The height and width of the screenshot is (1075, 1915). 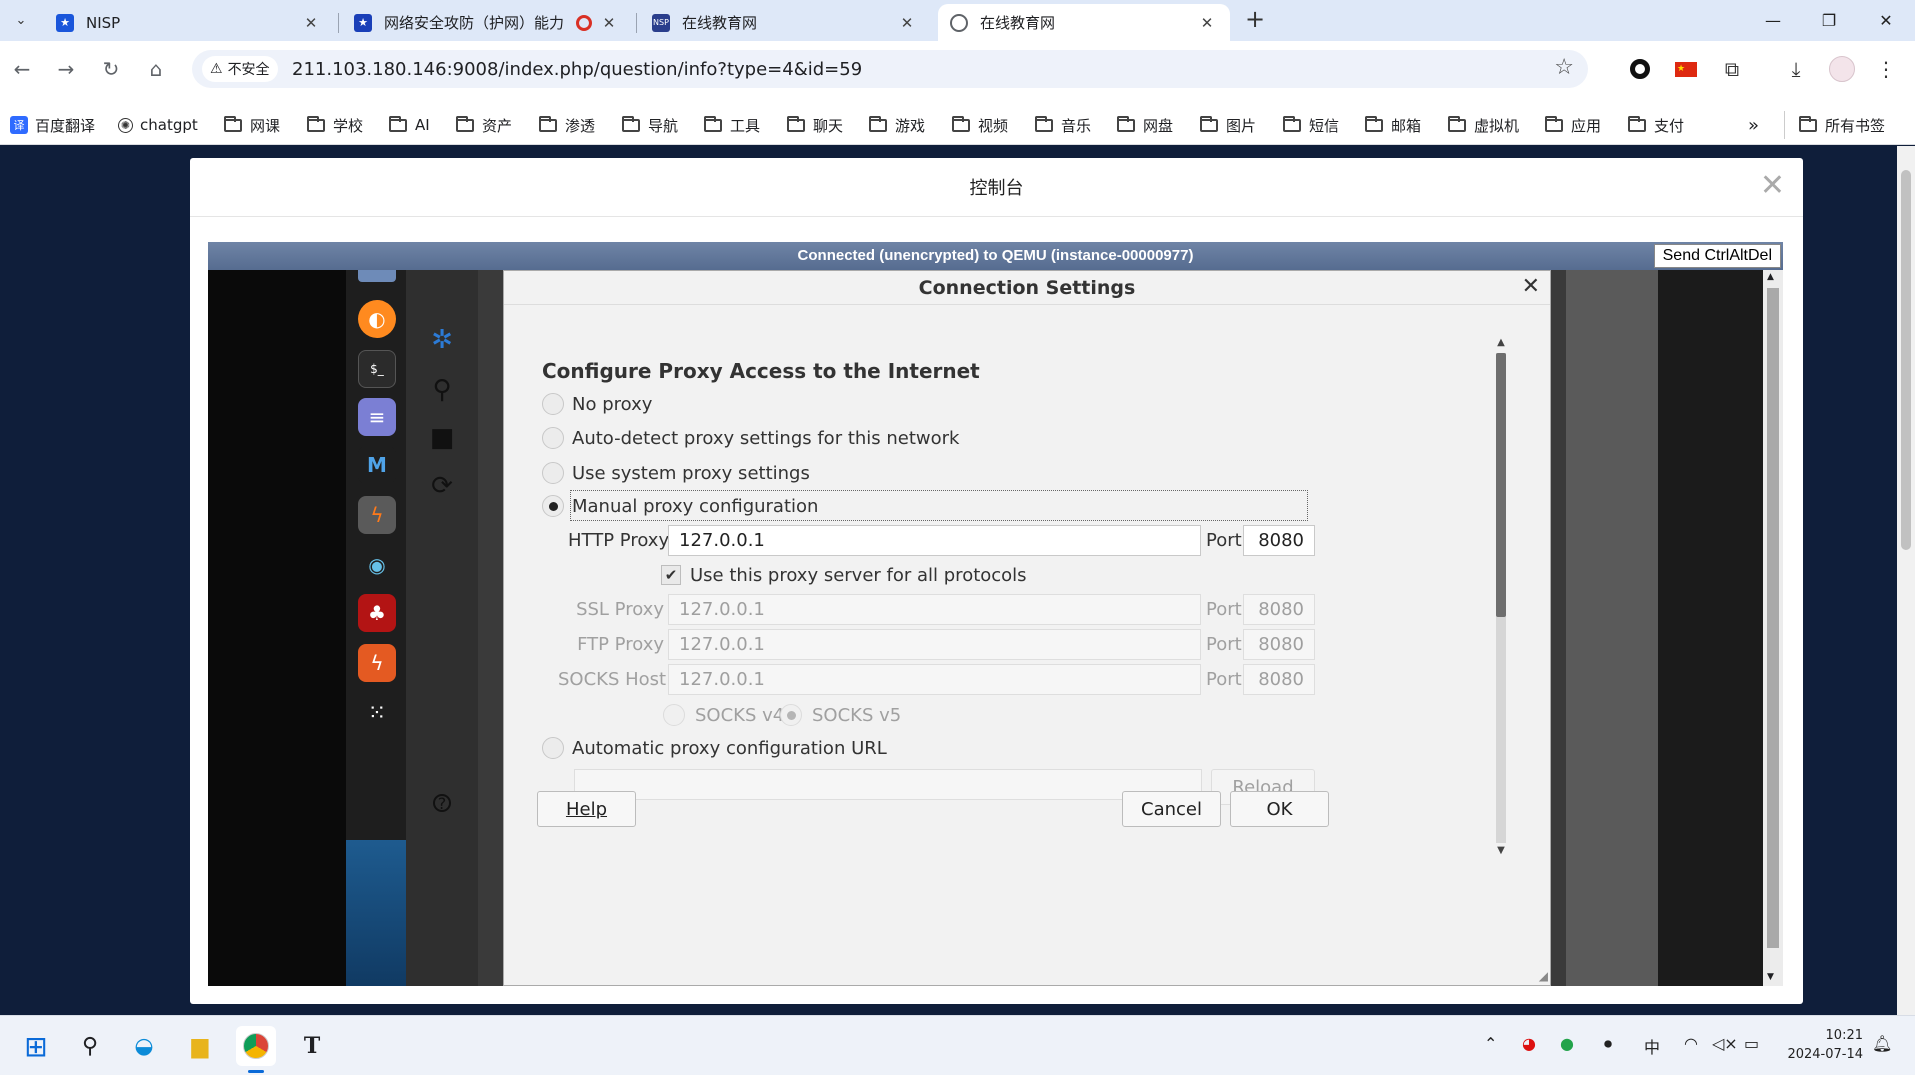 What do you see at coordinates (1608, 1044) in the screenshot?
I see `microphone-icon: ⏺` at bounding box center [1608, 1044].